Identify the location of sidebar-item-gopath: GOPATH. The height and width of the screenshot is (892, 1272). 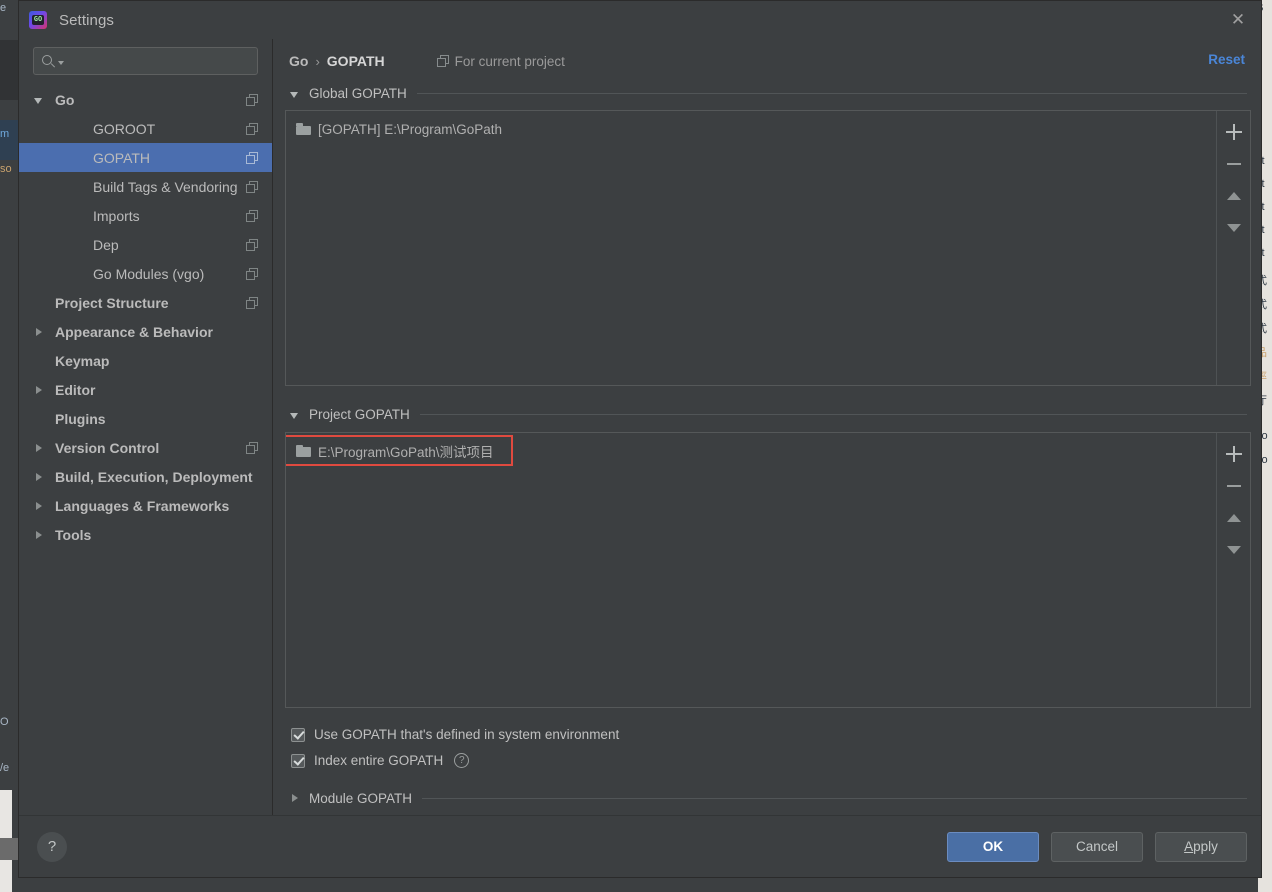
(145, 157).